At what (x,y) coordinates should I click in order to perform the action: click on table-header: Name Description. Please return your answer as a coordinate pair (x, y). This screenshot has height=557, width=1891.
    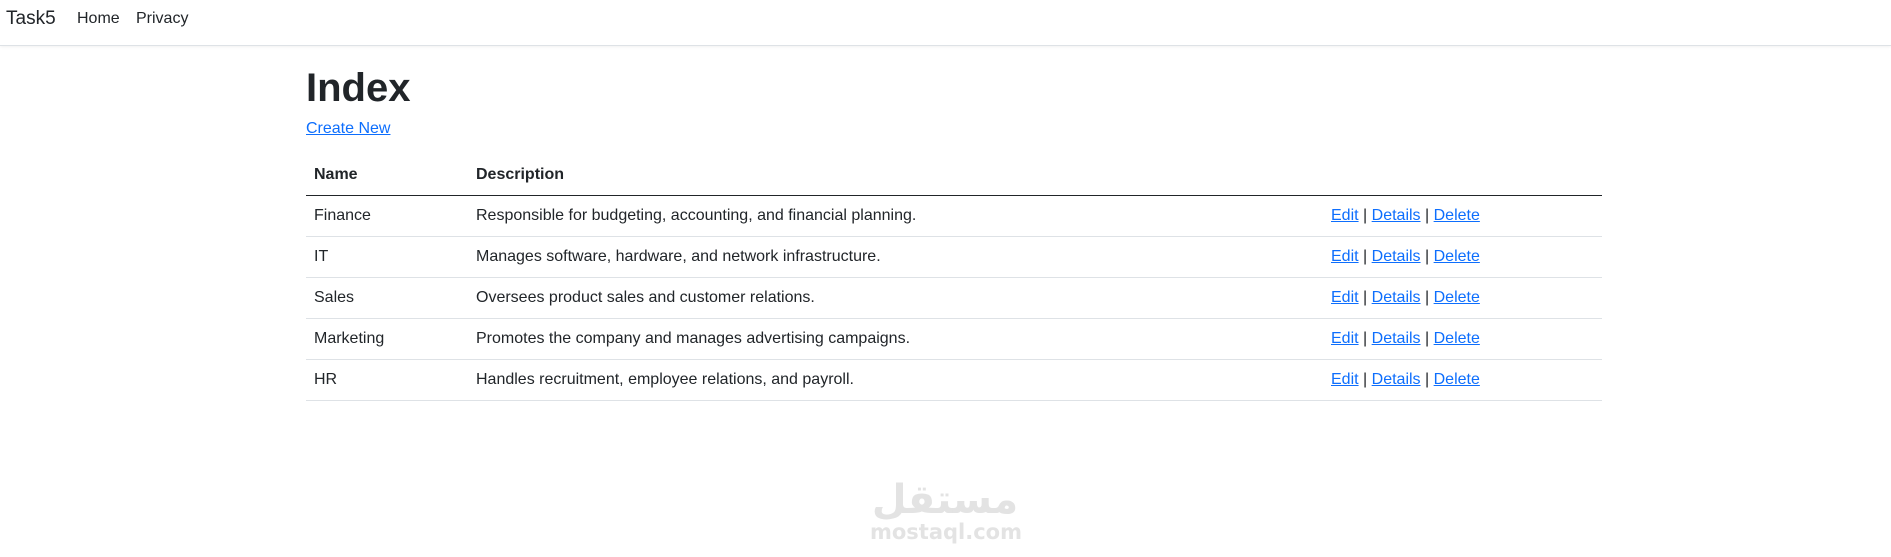
    Looking at the image, I should click on (954, 175).